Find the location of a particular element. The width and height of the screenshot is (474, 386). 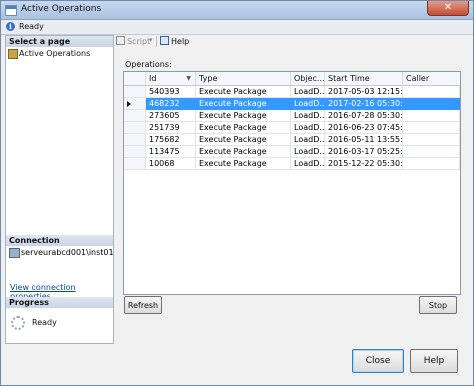

cell-start-time: 2016-05-11 13:55:15 is located at coordinates (364, 140).